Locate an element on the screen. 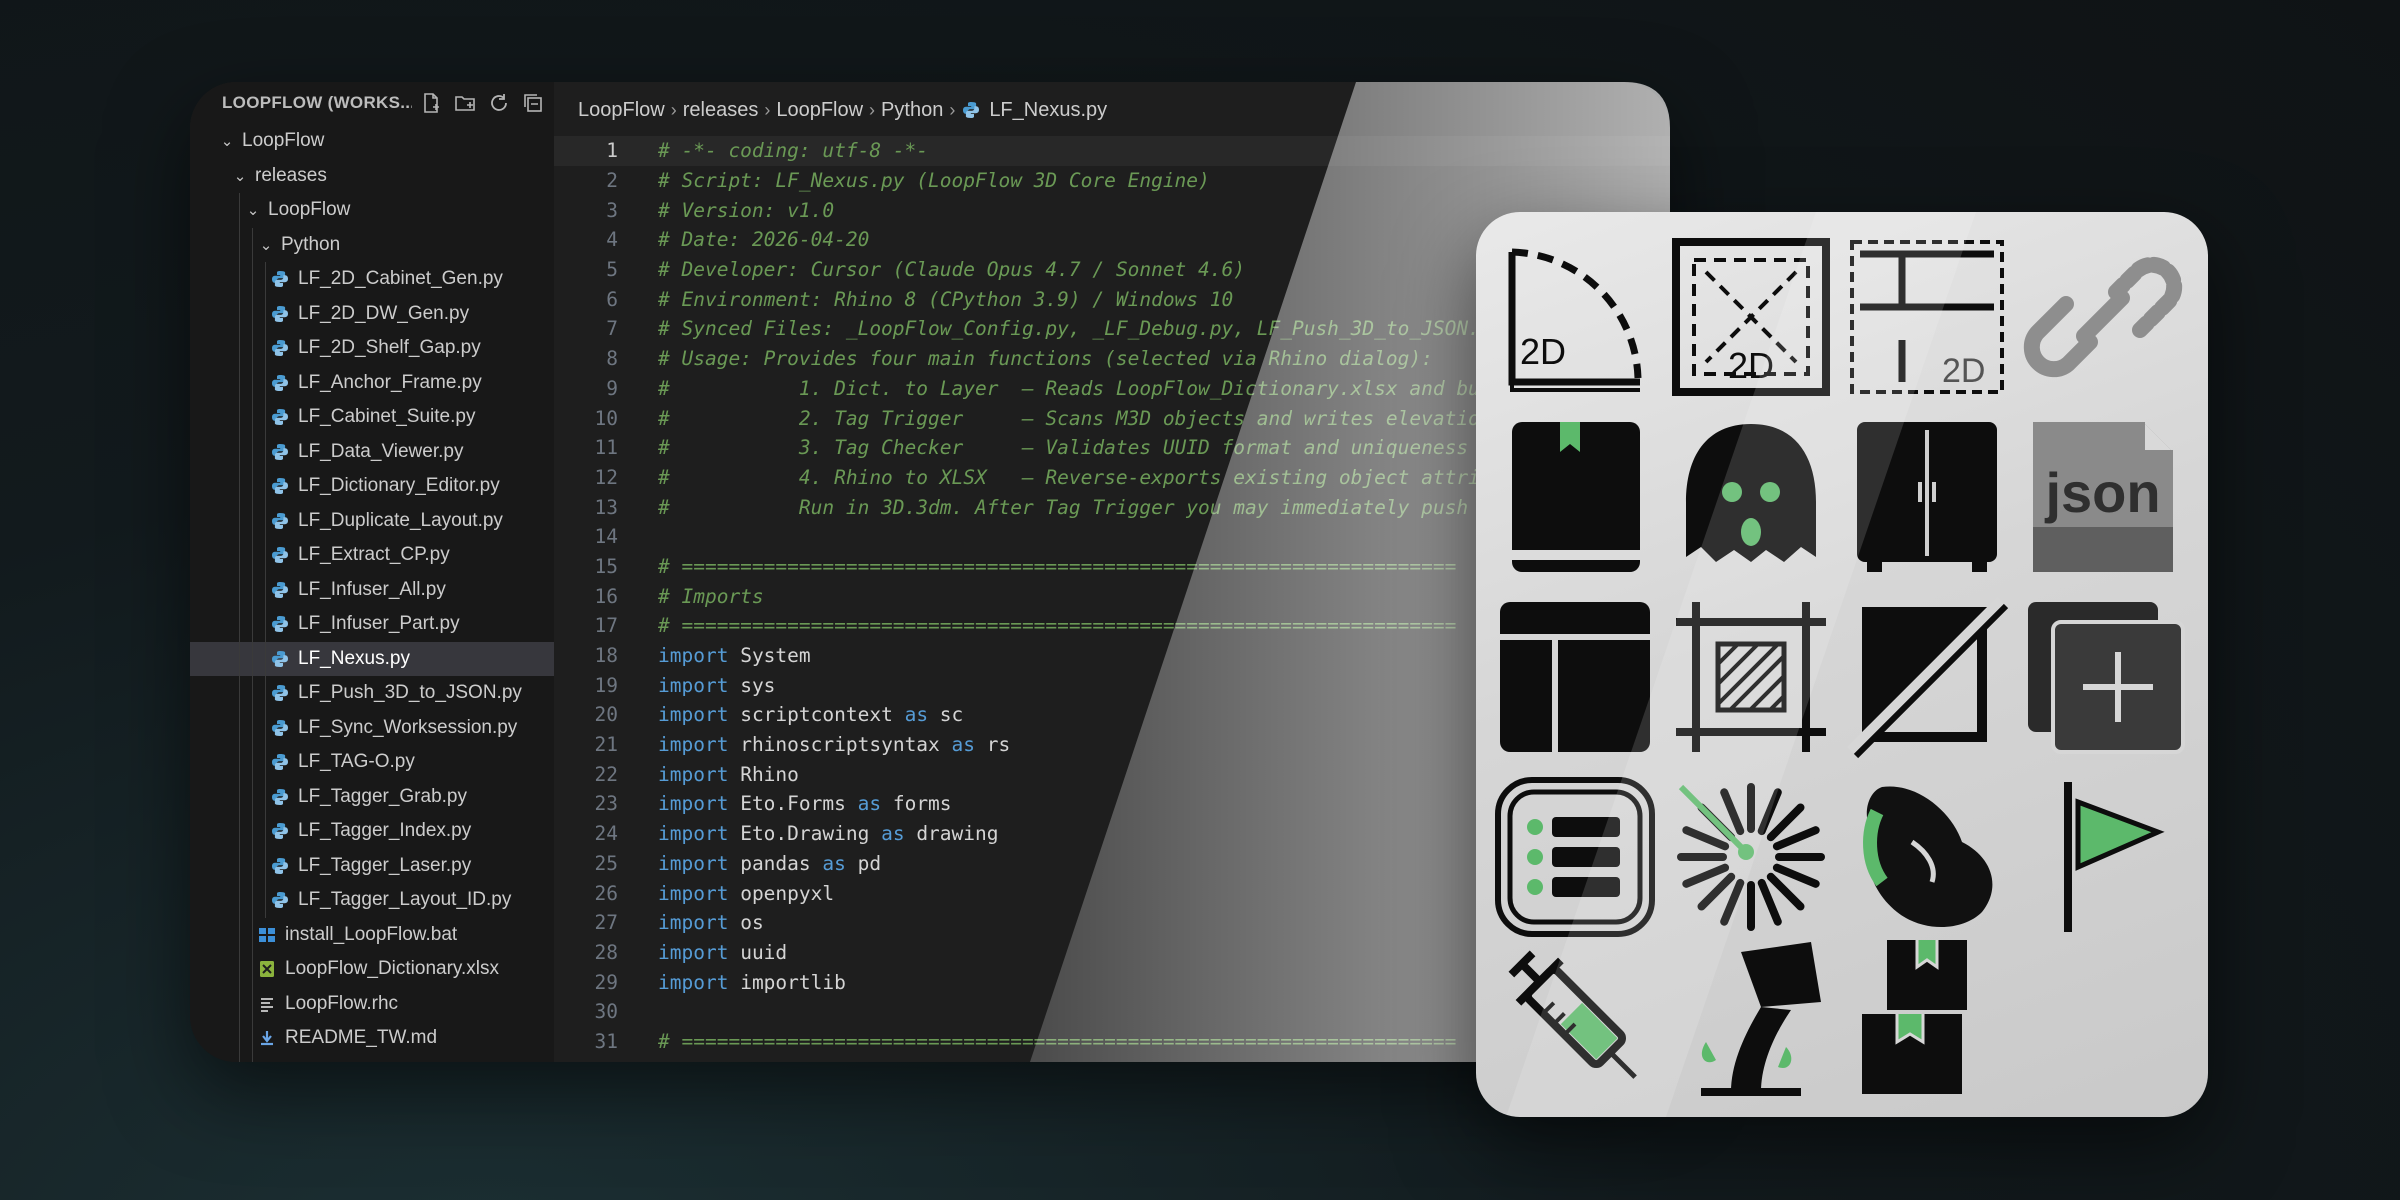 The width and height of the screenshot is (2400, 1200). tree-item-label: Python is located at coordinates (311, 244).